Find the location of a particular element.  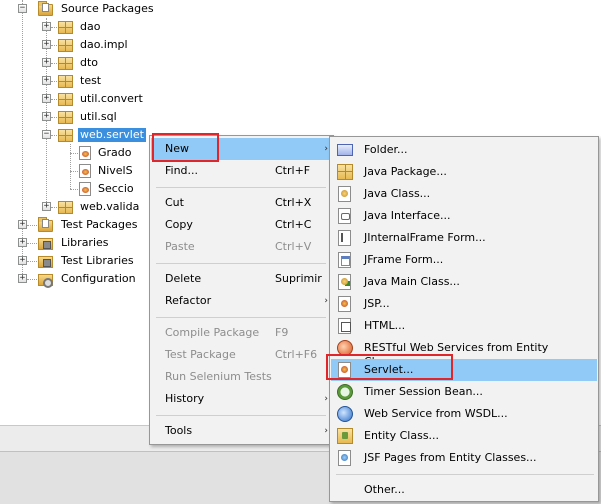

menu-item-tools: Tools › is located at coordinates (241, 431).